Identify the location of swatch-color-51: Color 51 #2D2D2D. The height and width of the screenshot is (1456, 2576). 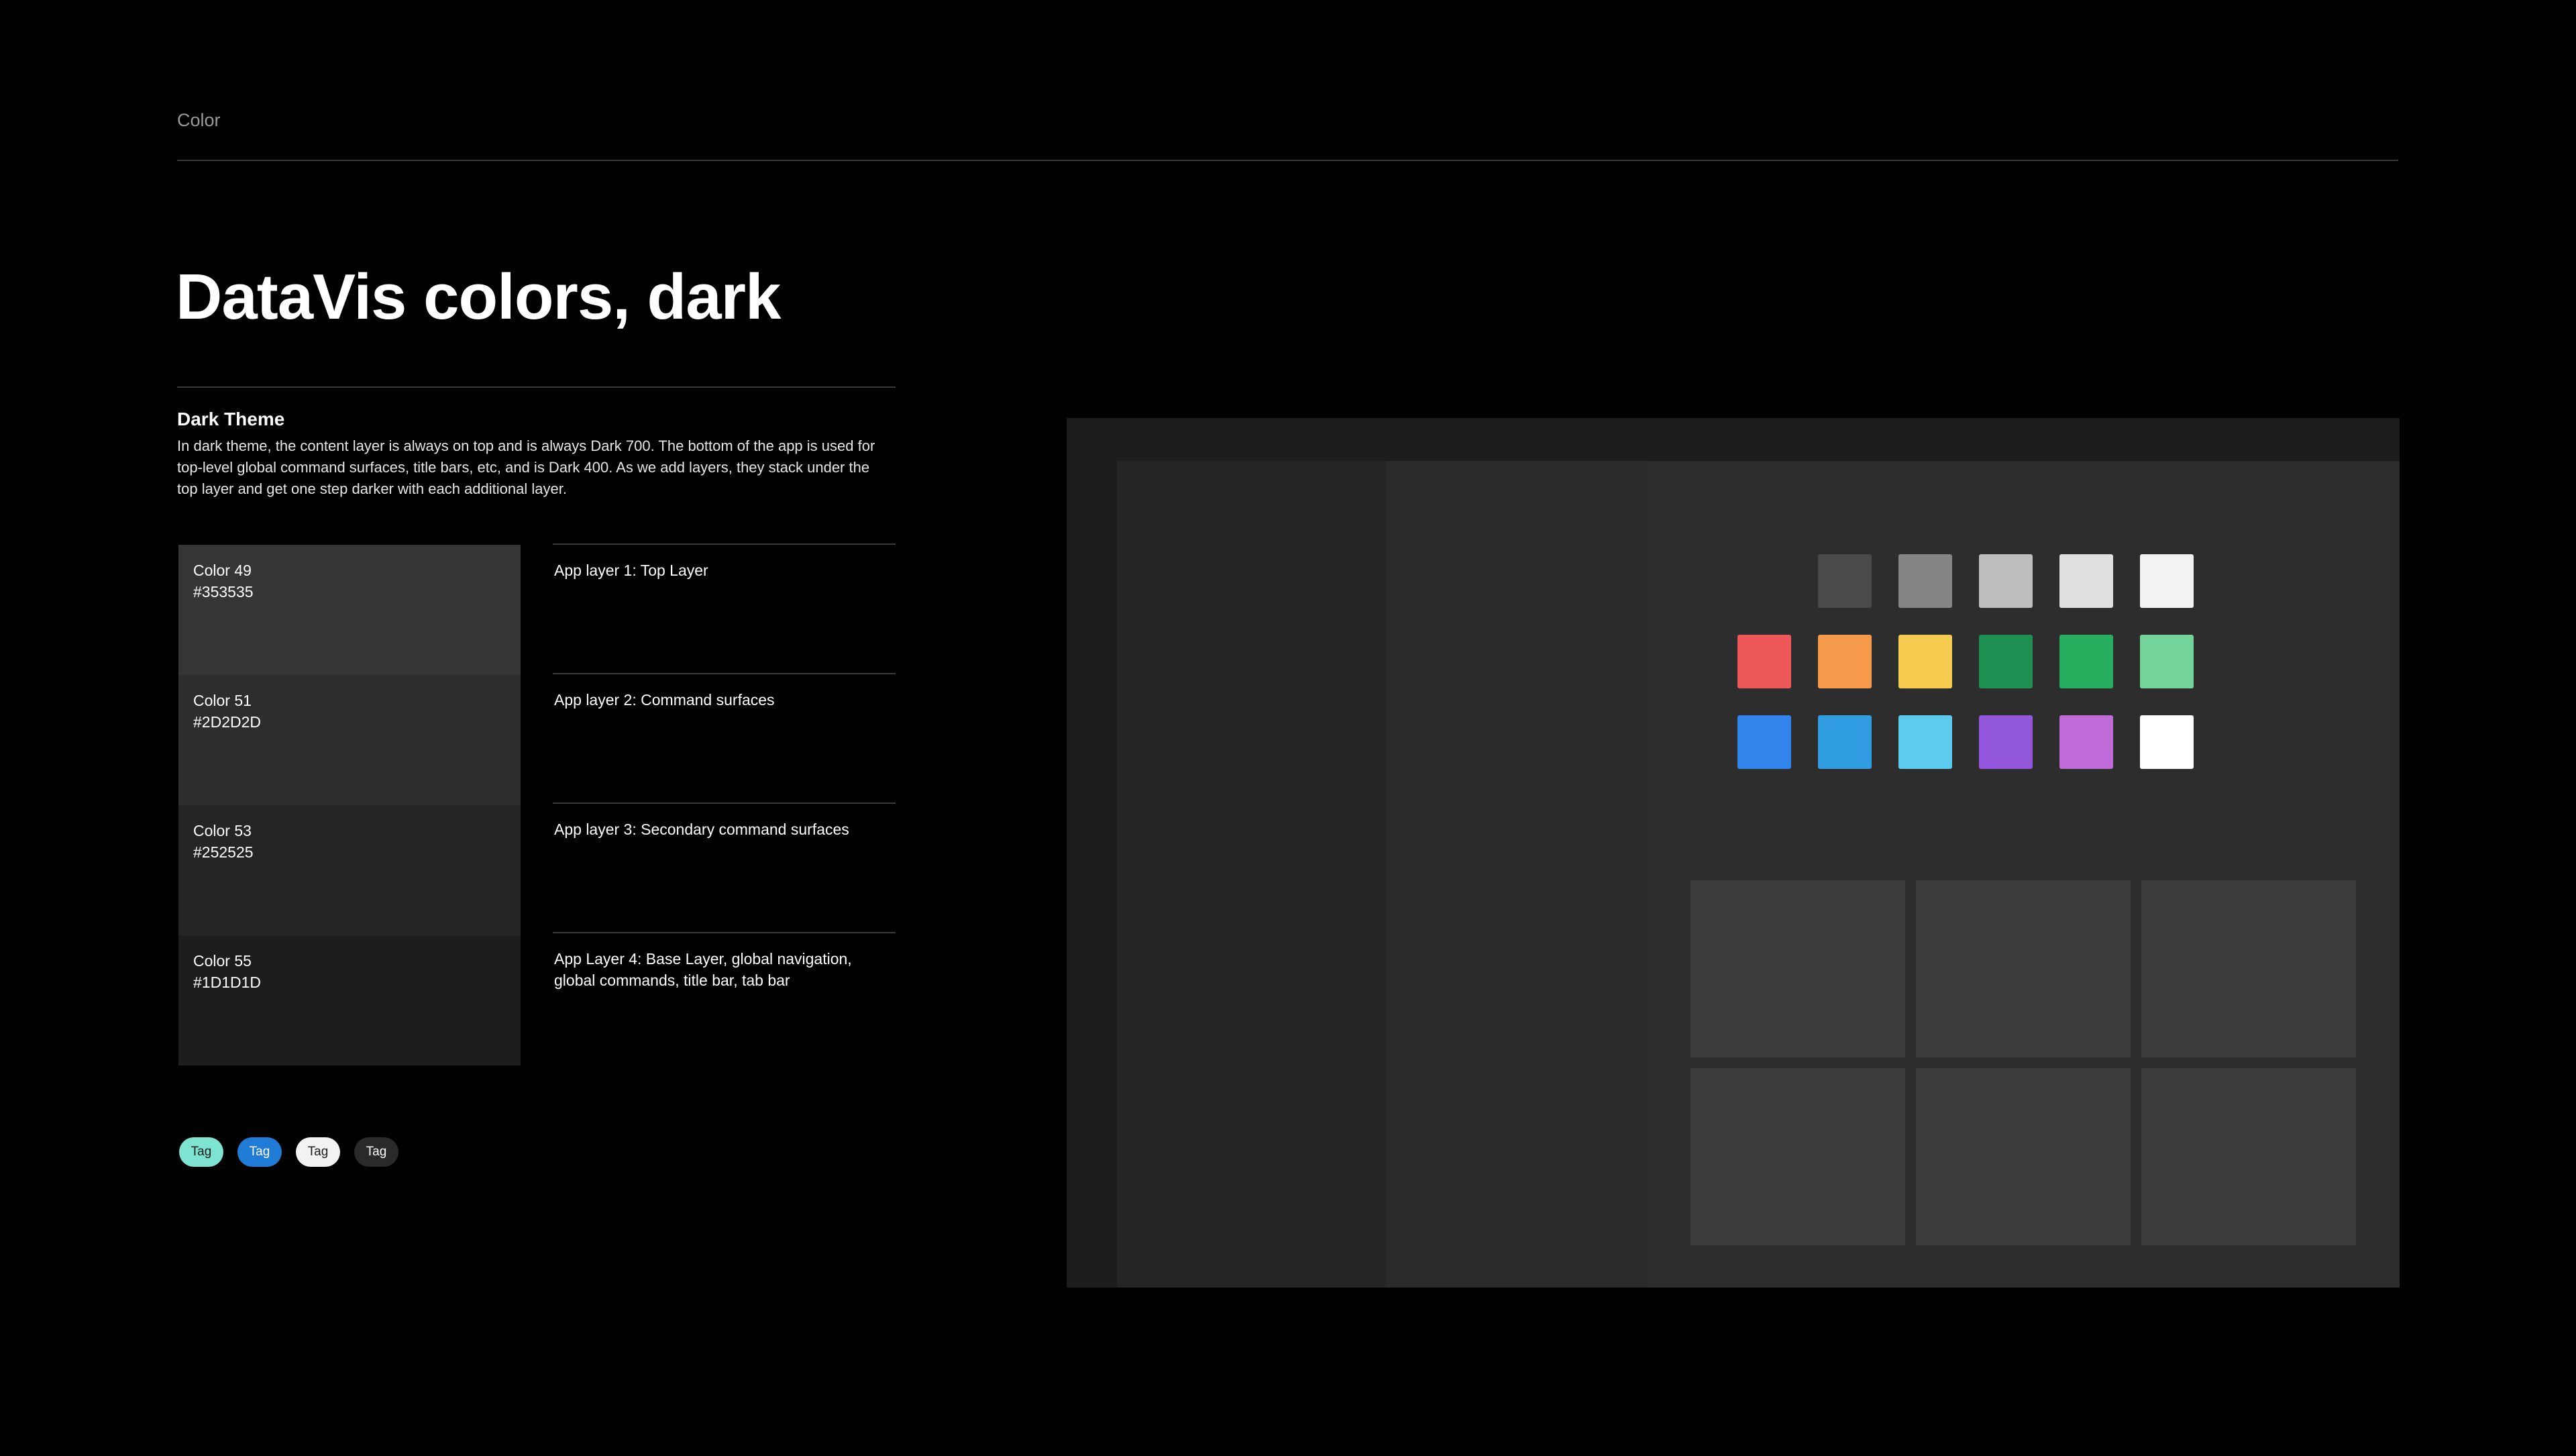
(349, 740).